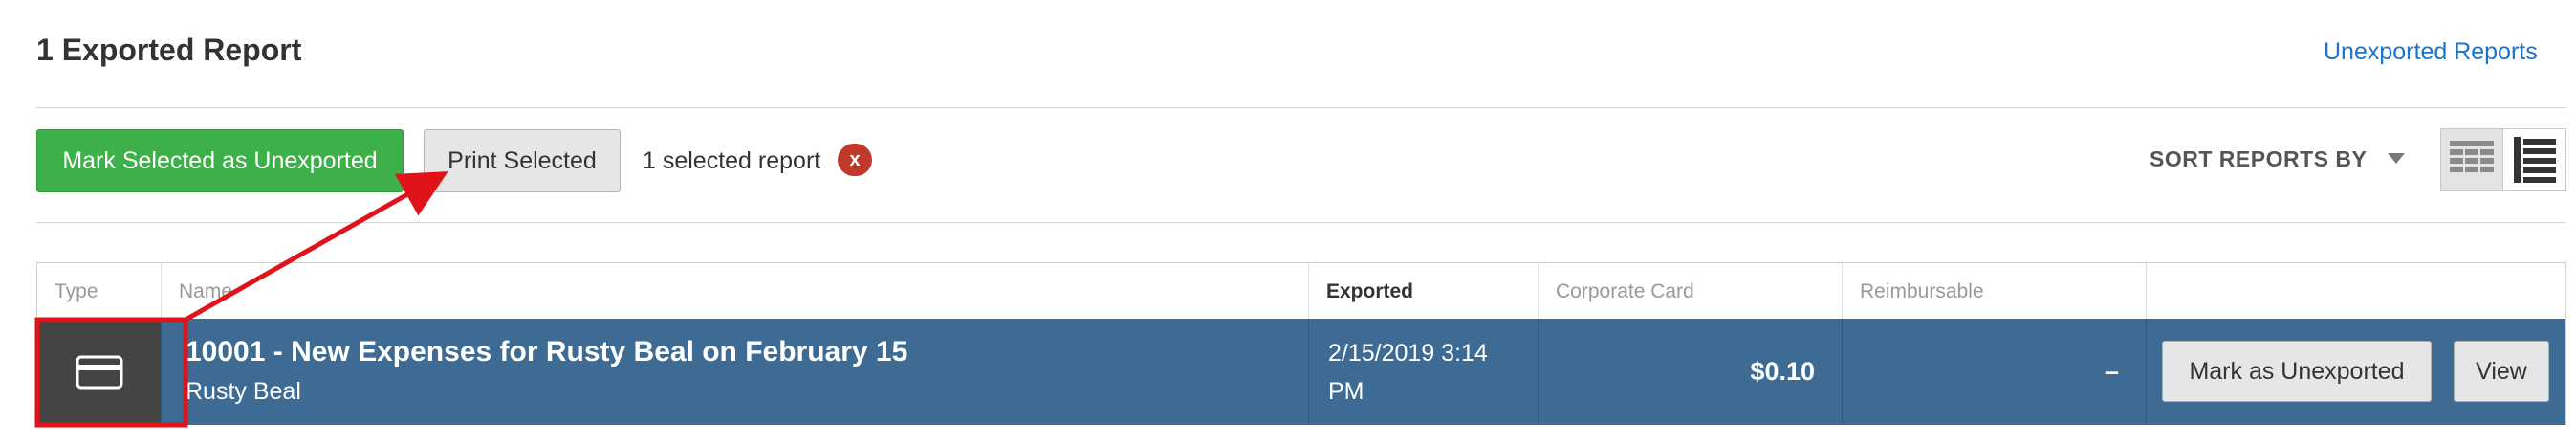  What do you see at coordinates (1408, 353) in the screenshot?
I see `exported-date: 2/15/2019 3:14` at bounding box center [1408, 353].